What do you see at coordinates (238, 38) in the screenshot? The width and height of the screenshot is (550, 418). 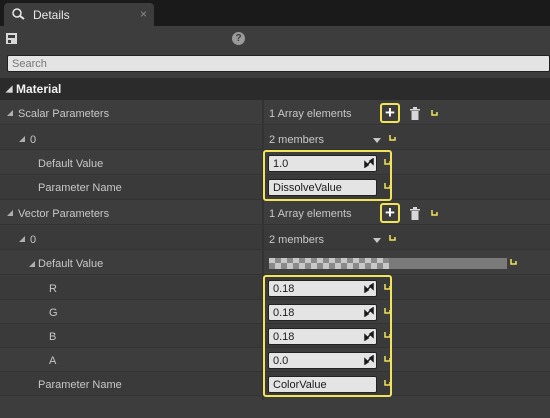 I see `help-icon: ?` at bounding box center [238, 38].